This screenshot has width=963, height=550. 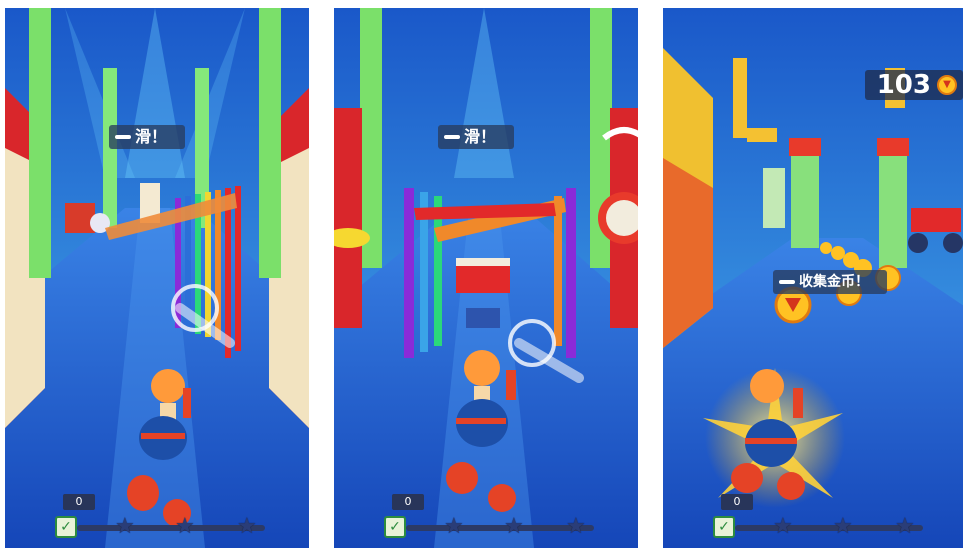 I want to click on coin-icon: ▼, so click(x=947, y=85).